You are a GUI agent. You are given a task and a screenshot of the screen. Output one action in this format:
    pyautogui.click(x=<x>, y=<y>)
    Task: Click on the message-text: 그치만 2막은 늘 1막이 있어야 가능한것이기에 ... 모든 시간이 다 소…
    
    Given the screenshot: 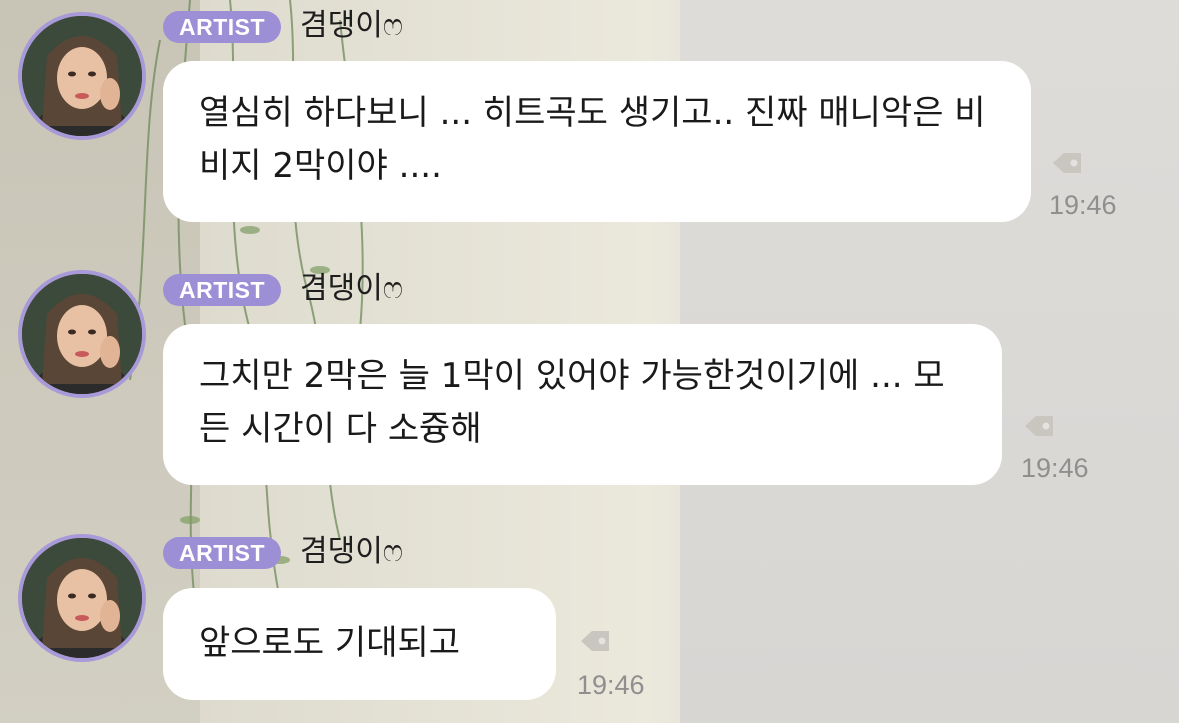 What is the action you would take?
    pyautogui.click(x=572, y=402)
    